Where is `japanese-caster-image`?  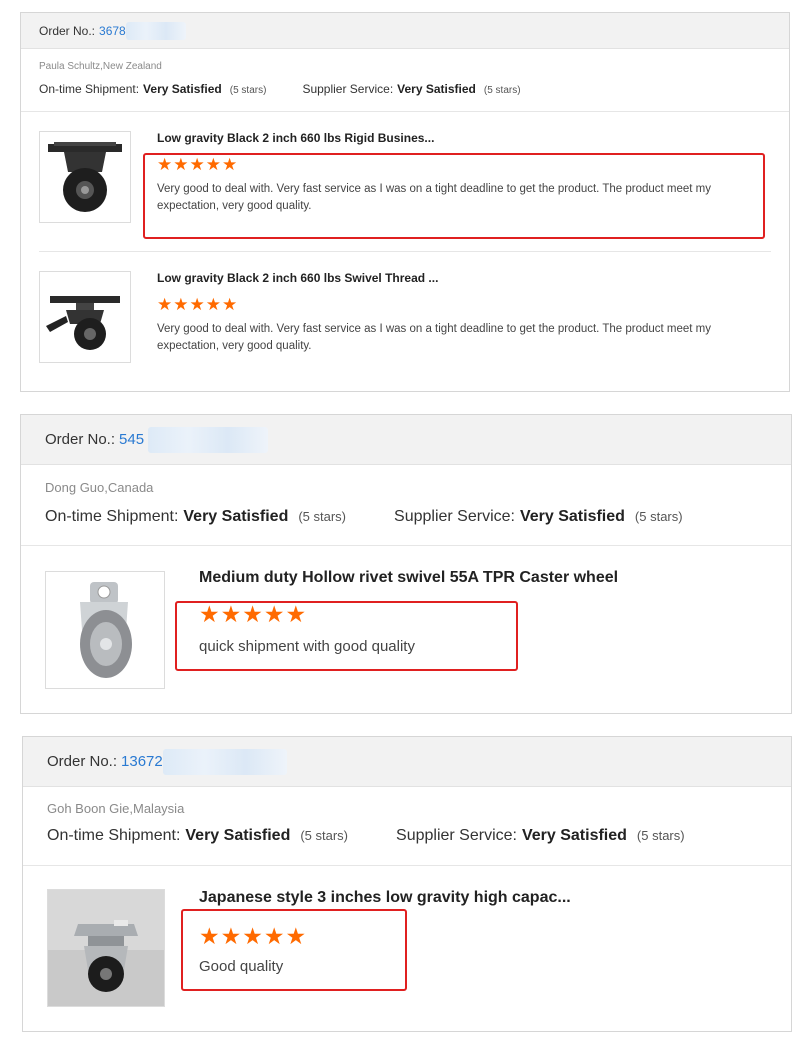
japanese-caster-image is located at coordinates (106, 948).